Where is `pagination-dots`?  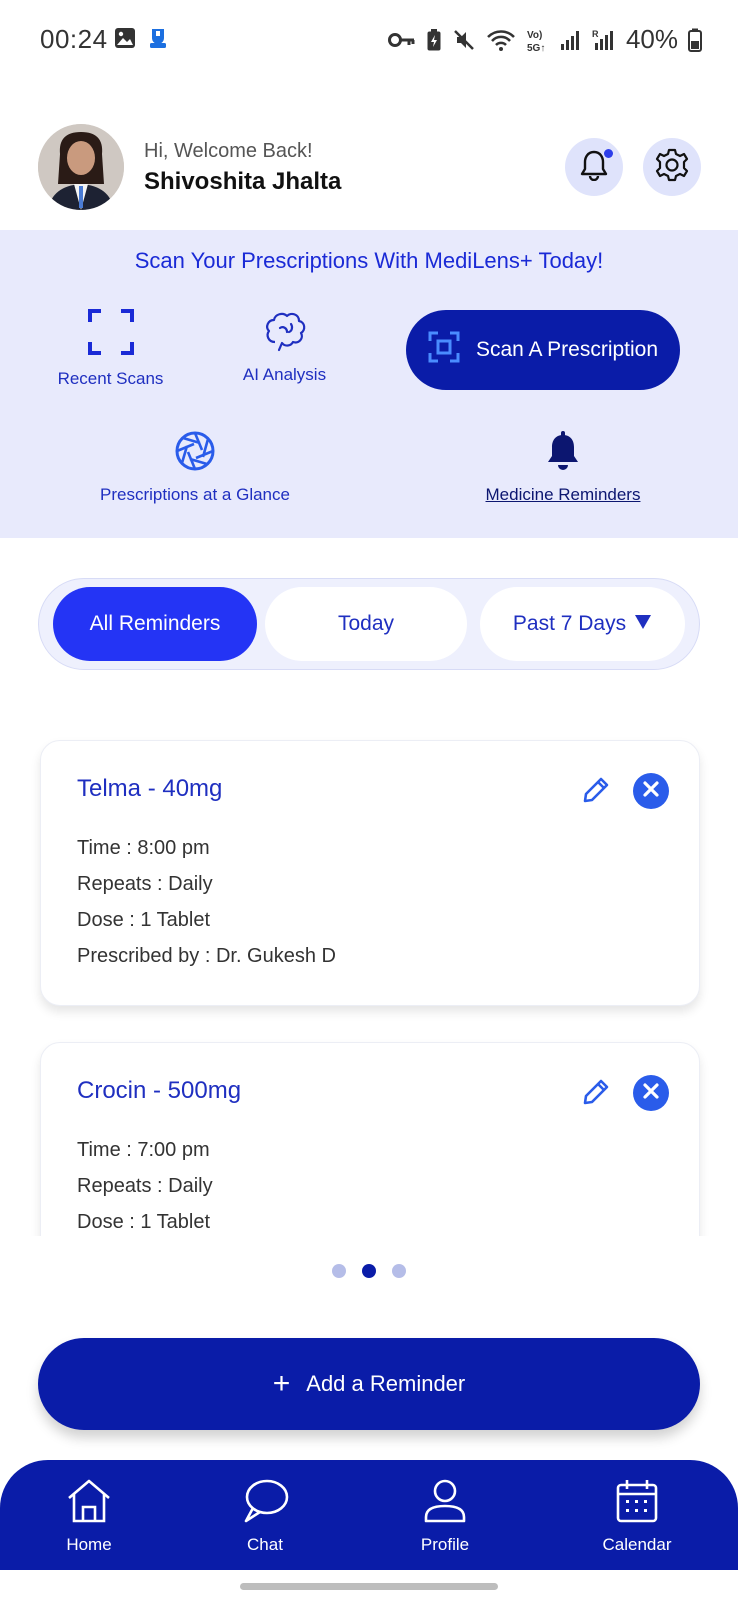 pagination-dots is located at coordinates (369, 1271).